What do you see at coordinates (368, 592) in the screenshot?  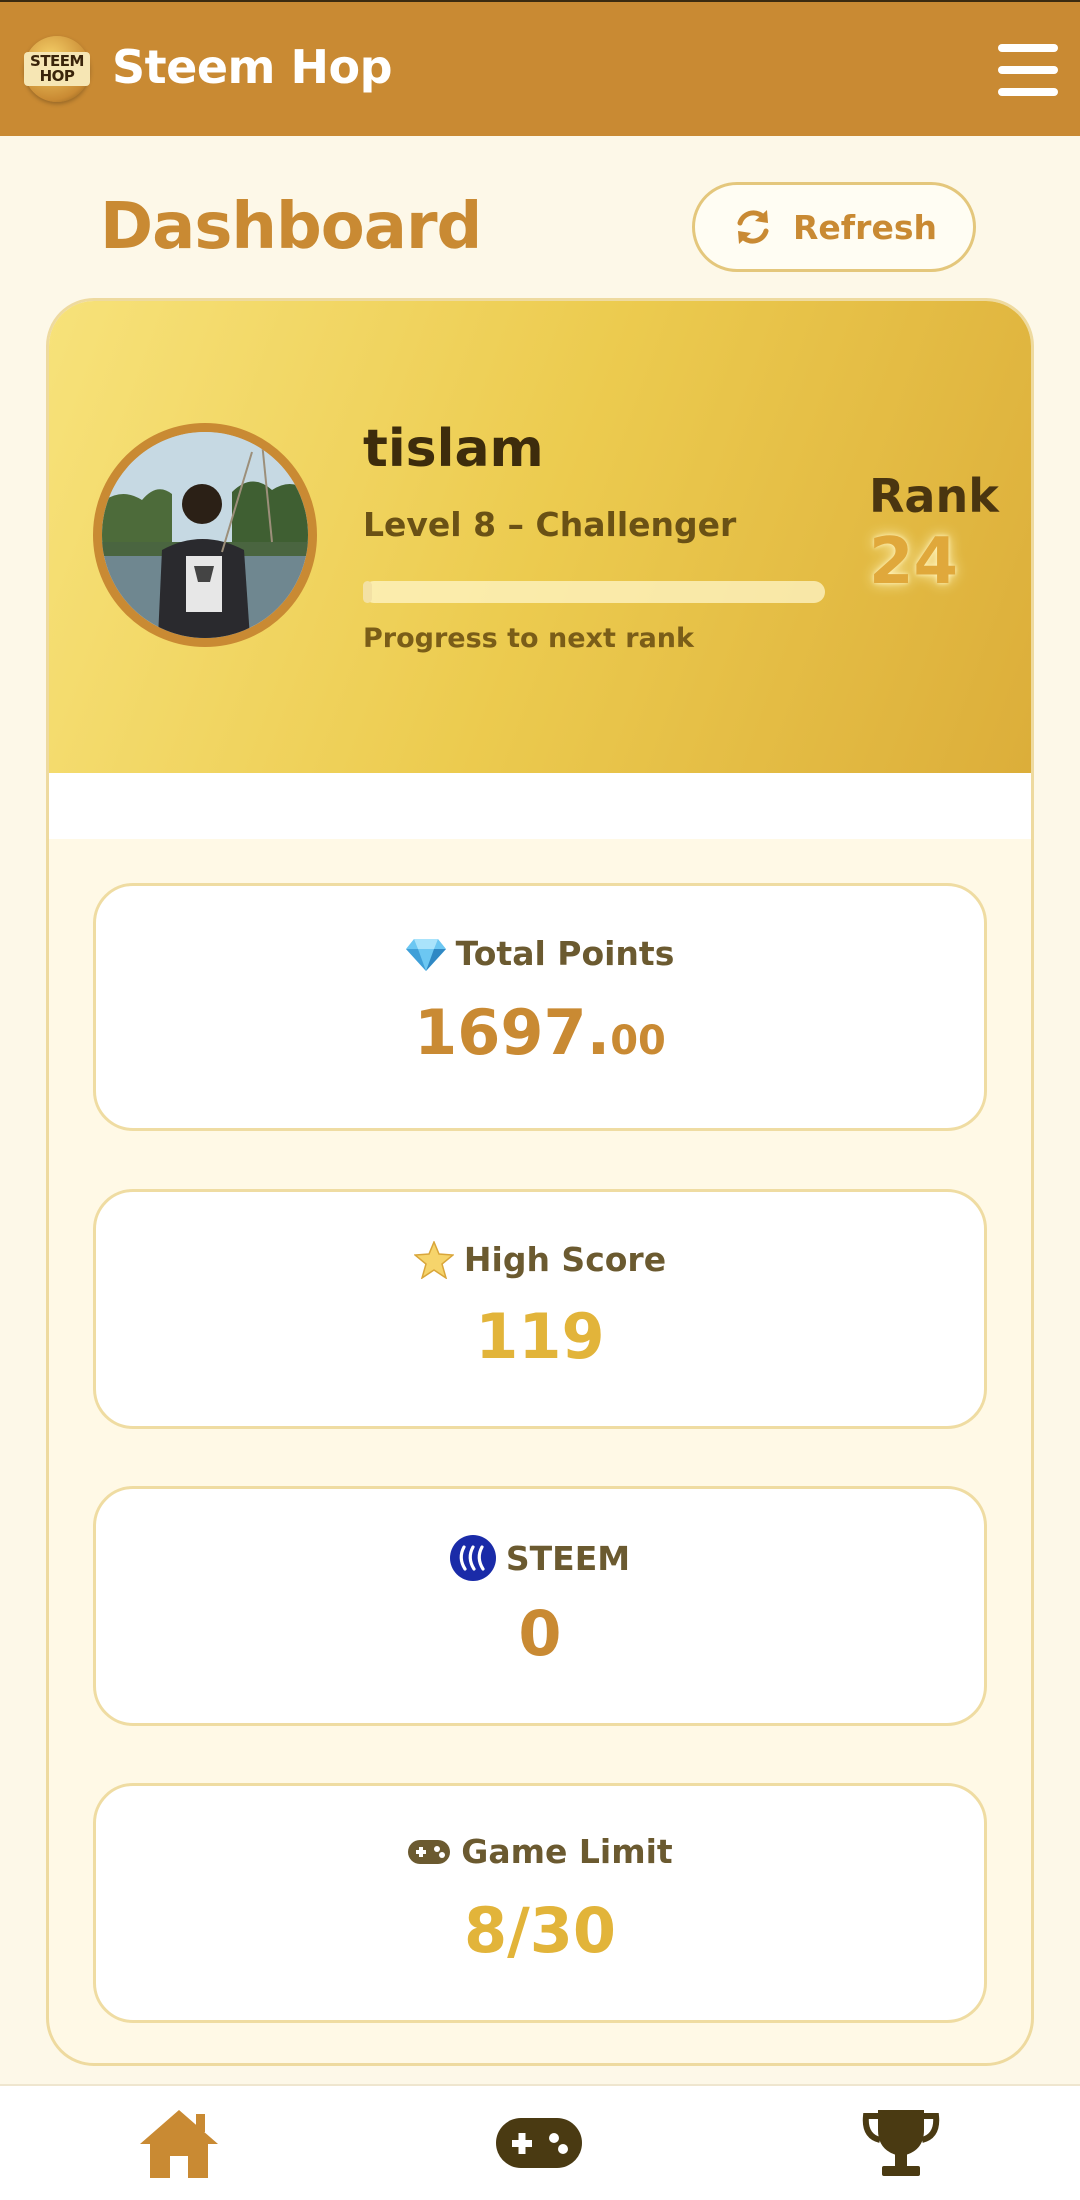 I see `rank-progress-fill` at bounding box center [368, 592].